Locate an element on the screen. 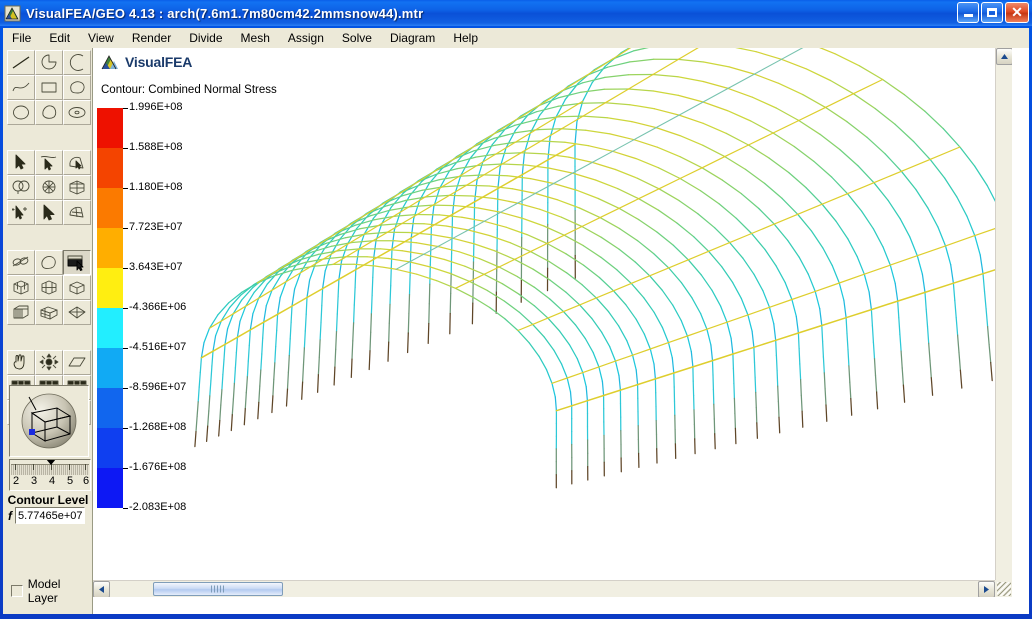 The width and height of the screenshot is (1032, 619). radial-mesh-tool is located at coordinates (49, 187).